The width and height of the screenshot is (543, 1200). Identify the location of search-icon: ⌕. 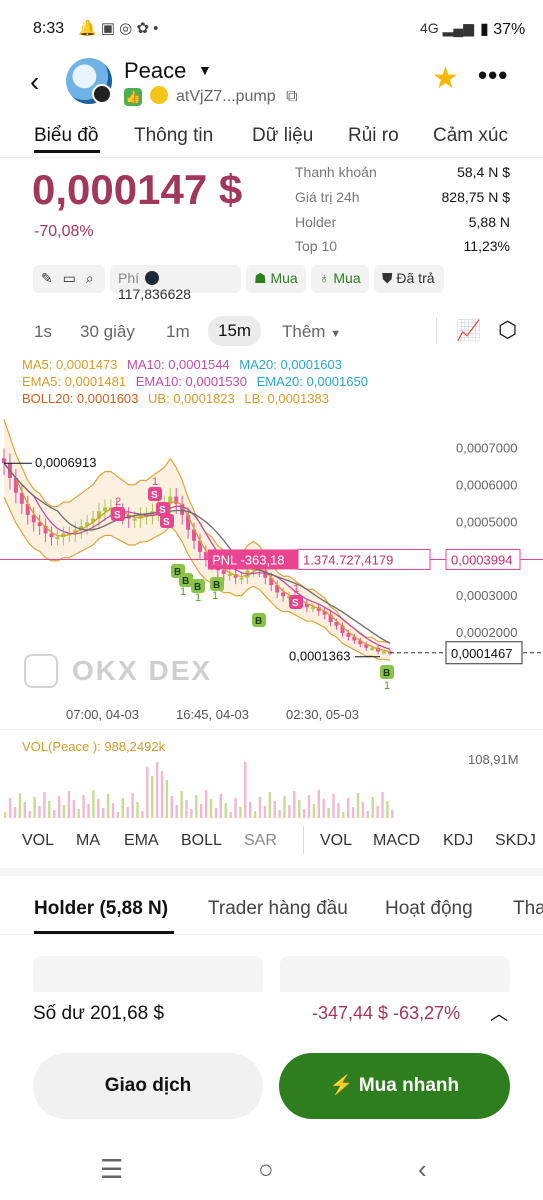
(90, 278).